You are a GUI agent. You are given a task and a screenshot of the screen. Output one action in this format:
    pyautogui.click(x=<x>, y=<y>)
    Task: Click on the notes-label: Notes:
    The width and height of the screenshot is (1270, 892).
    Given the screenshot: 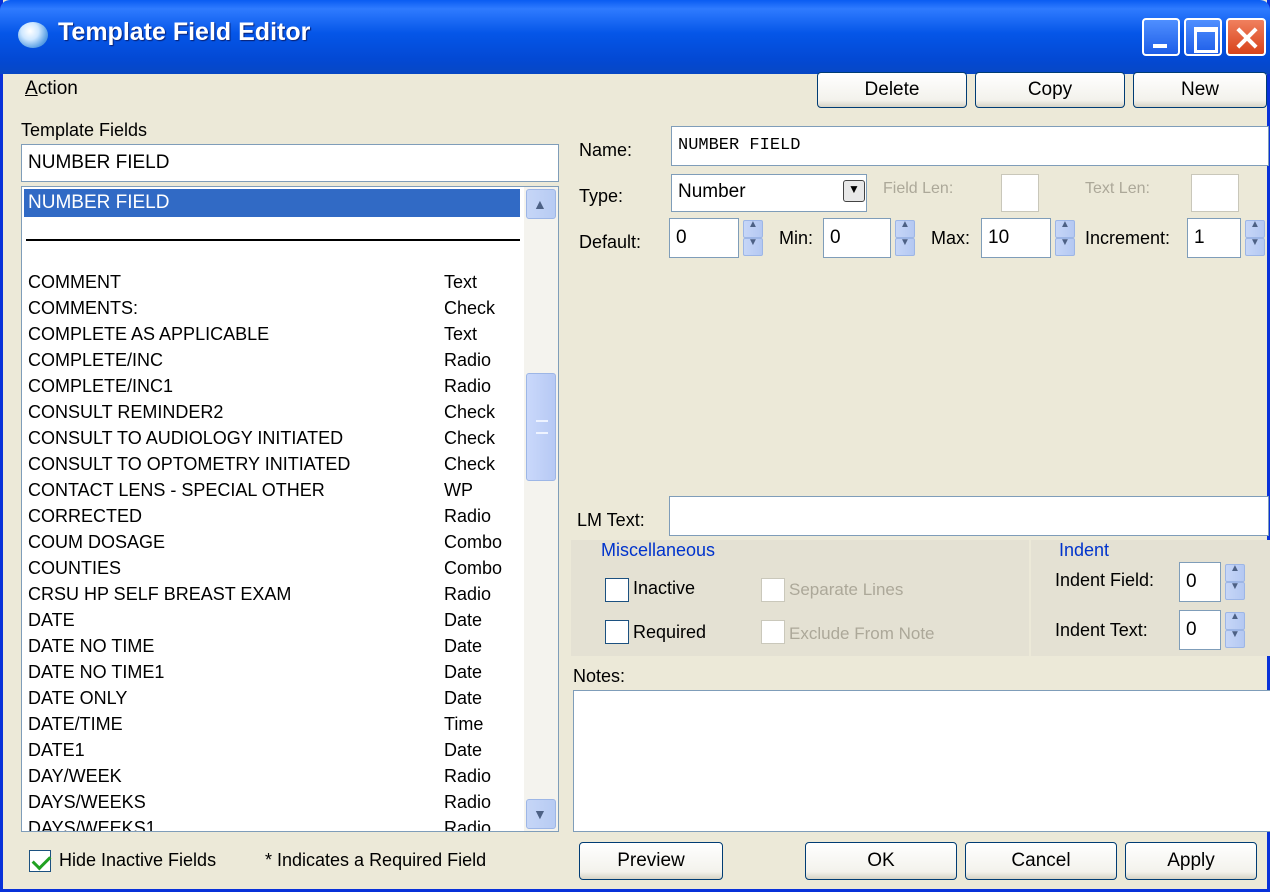 What is the action you would take?
    pyautogui.click(x=599, y=676)
    